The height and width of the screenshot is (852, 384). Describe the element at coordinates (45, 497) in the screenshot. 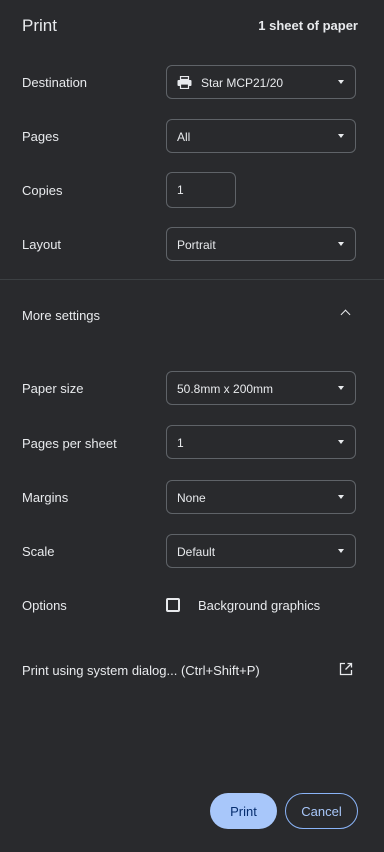

I see `margins-label: Margins` at that location.